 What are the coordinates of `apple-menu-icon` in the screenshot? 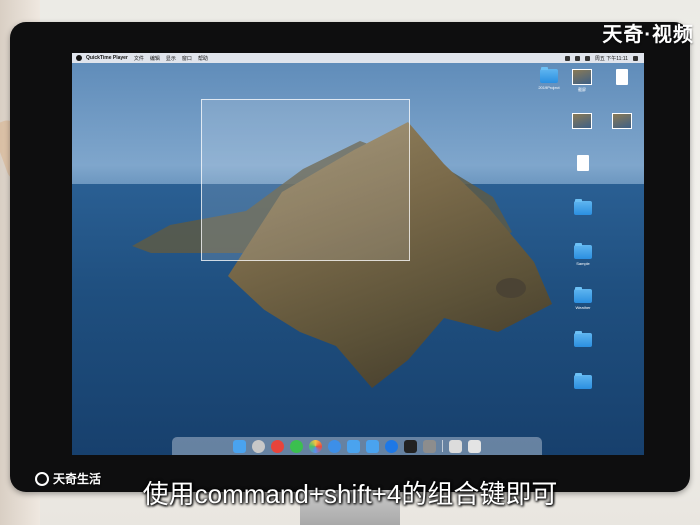 It's located at (79, 58).